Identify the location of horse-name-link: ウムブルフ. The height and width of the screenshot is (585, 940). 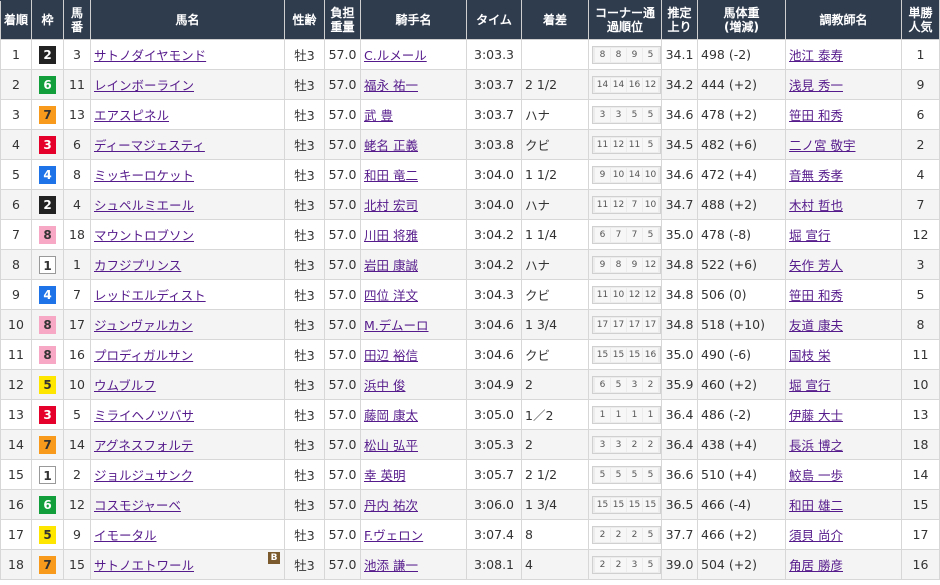
(125, 385).